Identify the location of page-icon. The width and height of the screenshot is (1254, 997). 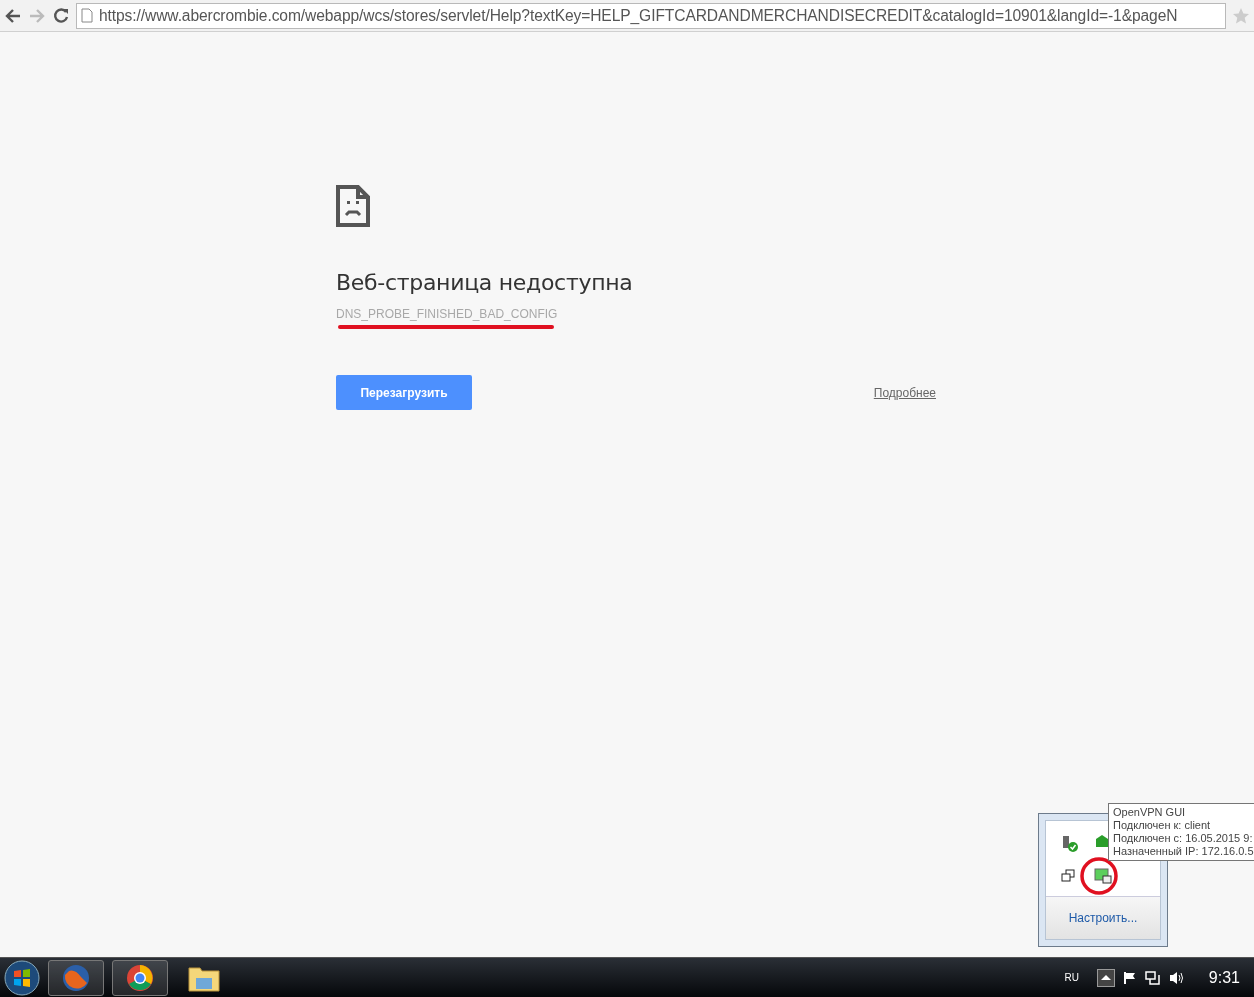
(87, 15).